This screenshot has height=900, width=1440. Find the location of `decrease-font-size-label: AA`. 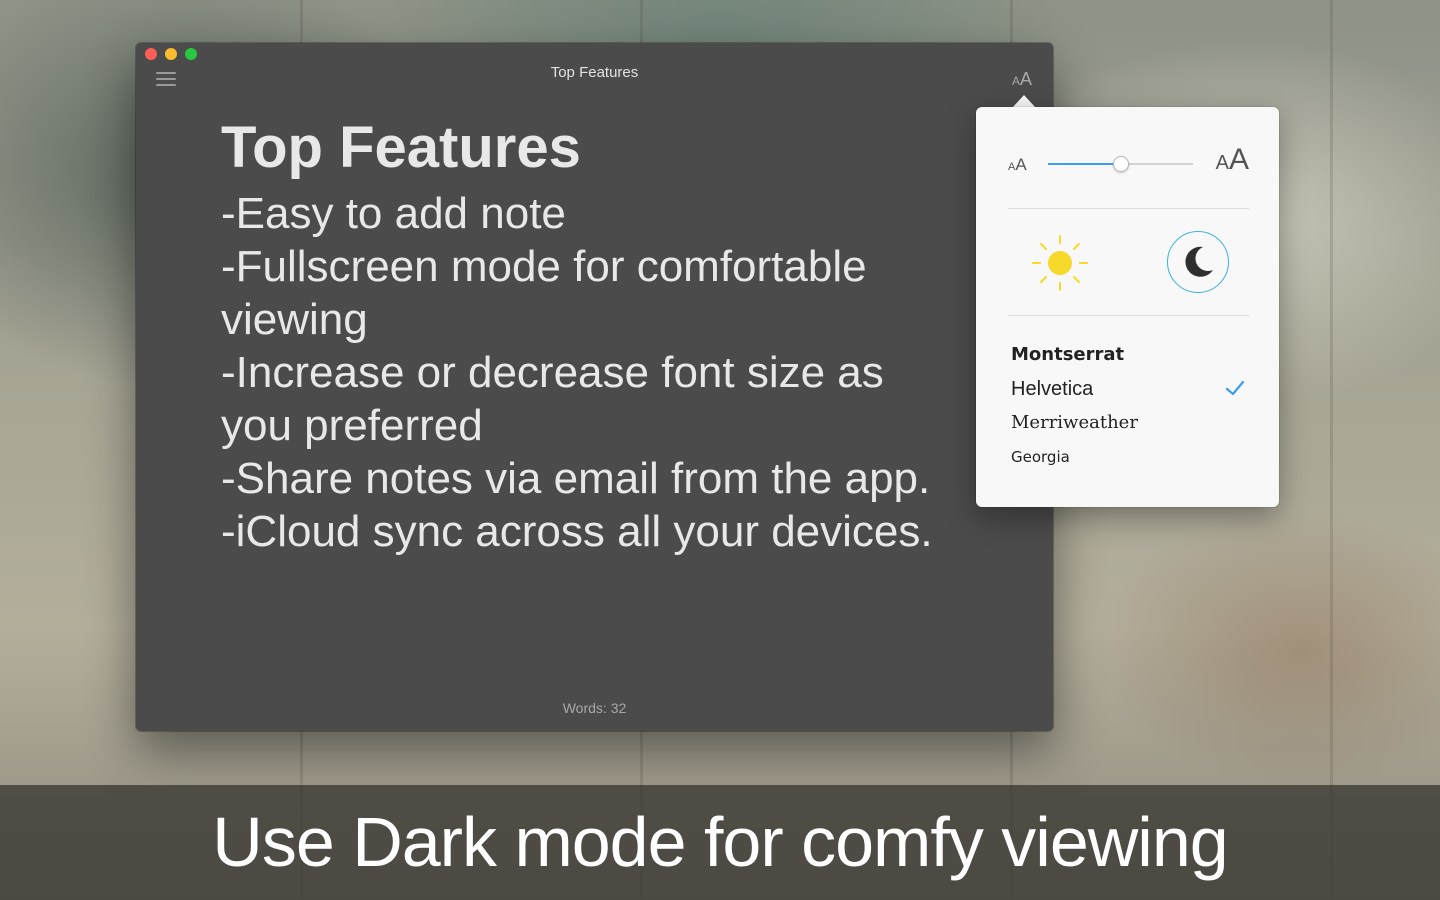

decrease-font-size-label: AA is located at coordinates (1017, 165).